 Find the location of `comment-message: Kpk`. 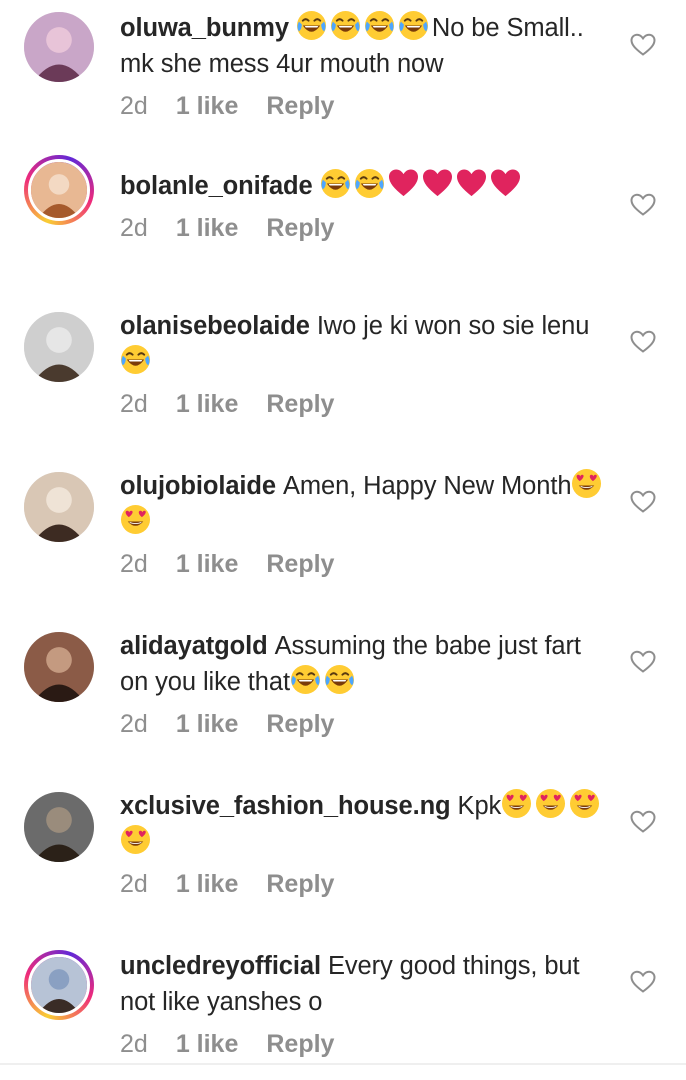

comment-message: Kpk is located at coordinates (479, 806).